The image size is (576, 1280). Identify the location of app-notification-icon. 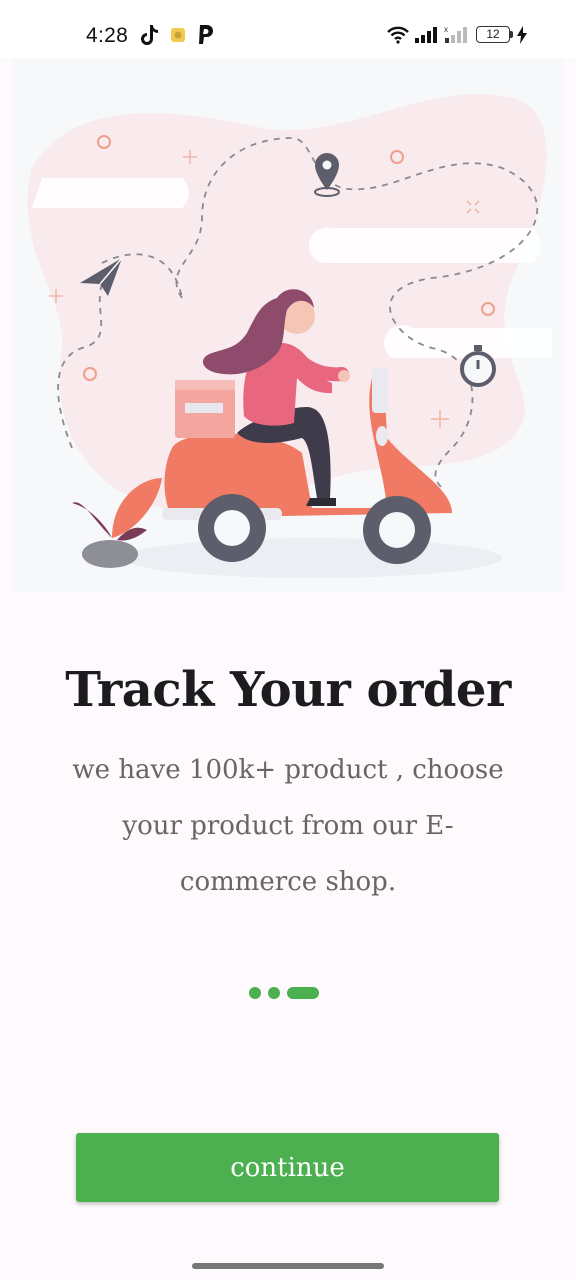
(178, 35).